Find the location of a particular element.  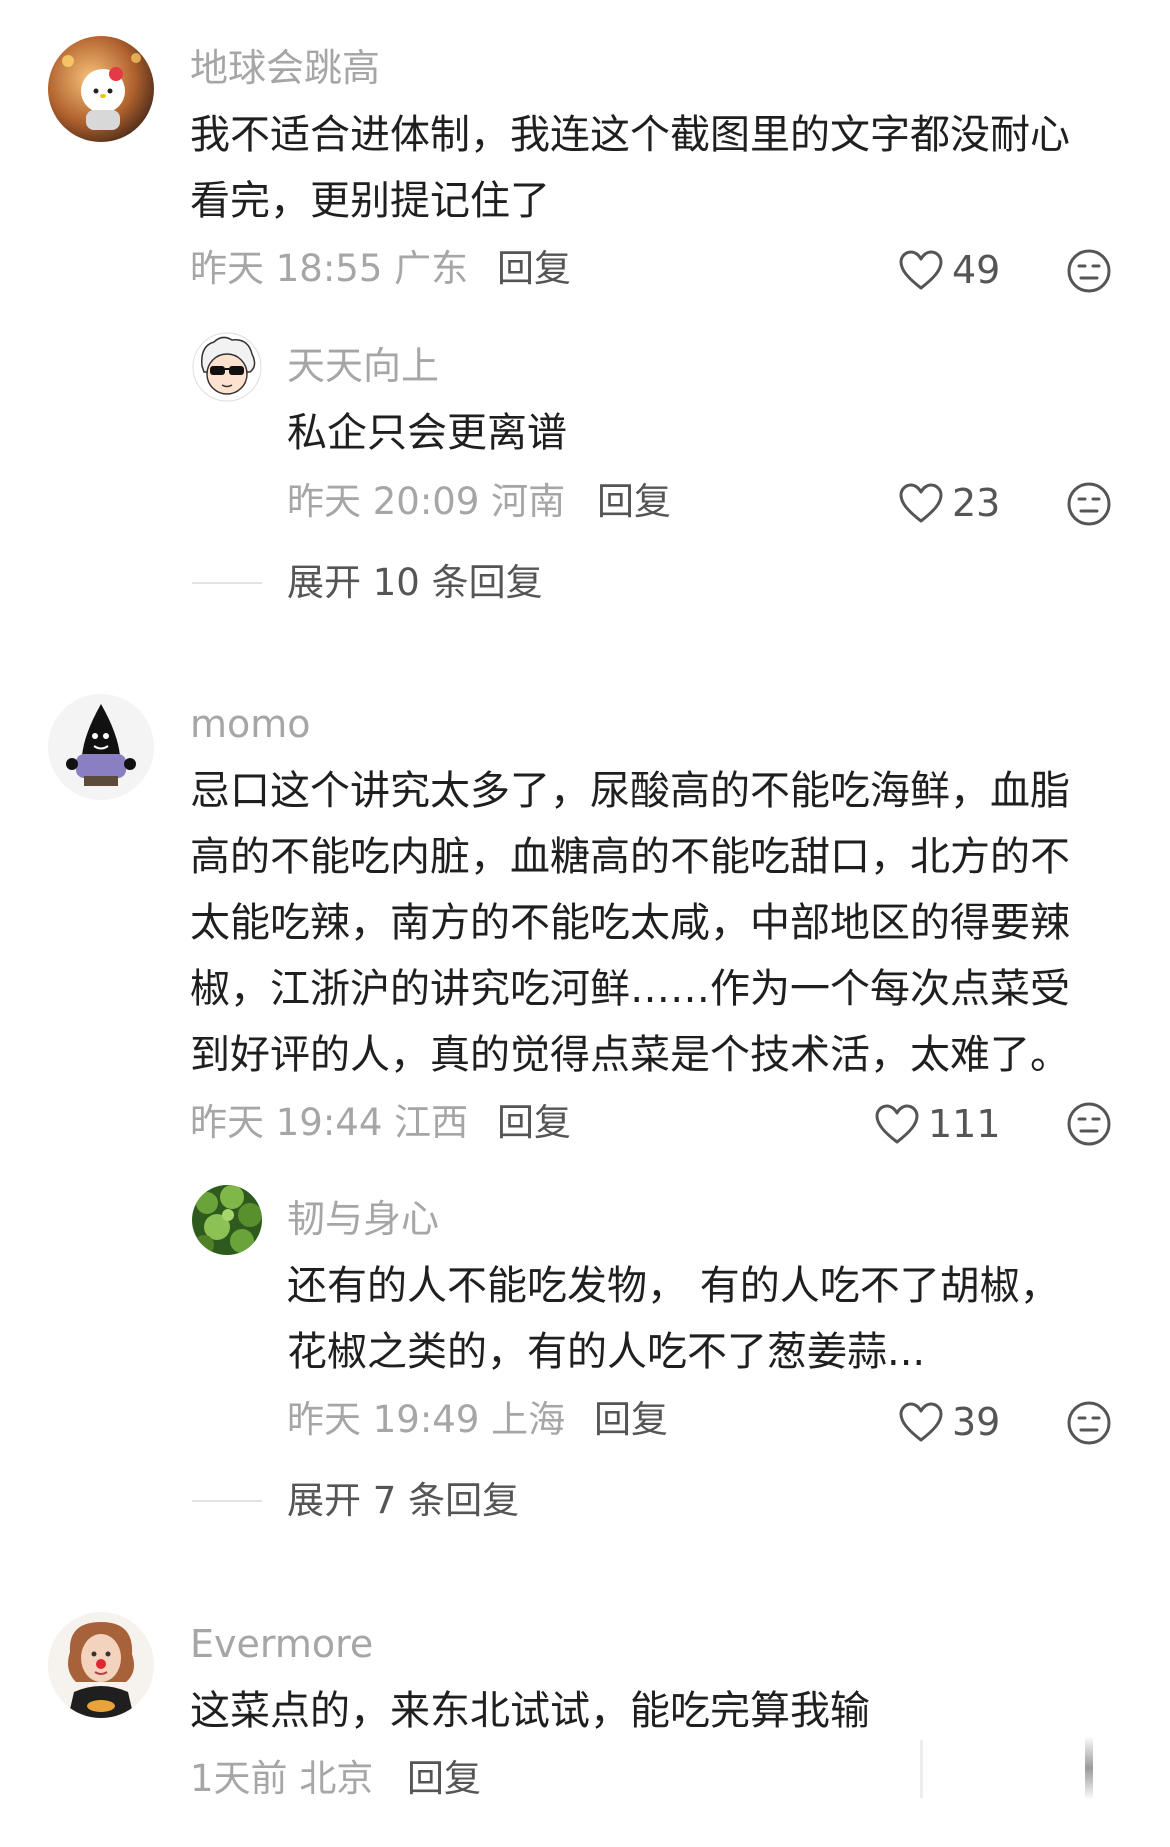

reply-meta: 昨天 19:49 上海 is located at coordinates (426, 1420).